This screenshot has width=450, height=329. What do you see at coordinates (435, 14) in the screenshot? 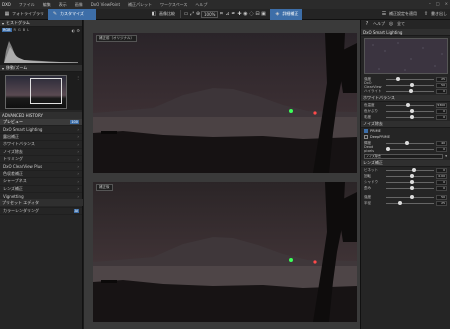
I see `export-button: ⇪ 書き出し` at bounding box center [435, 14].